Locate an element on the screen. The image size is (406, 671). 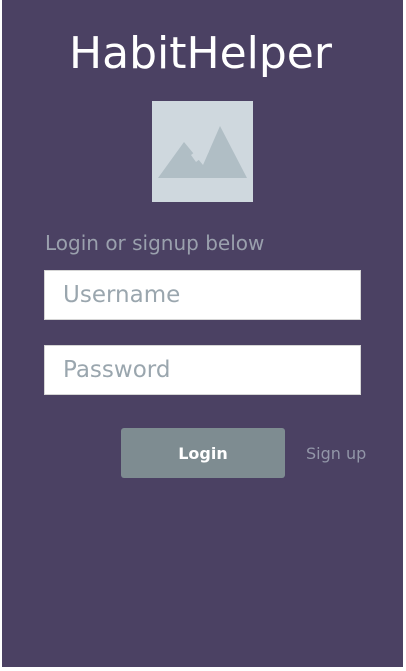
image-placeholder-icon is located at coordinates (202, 152).